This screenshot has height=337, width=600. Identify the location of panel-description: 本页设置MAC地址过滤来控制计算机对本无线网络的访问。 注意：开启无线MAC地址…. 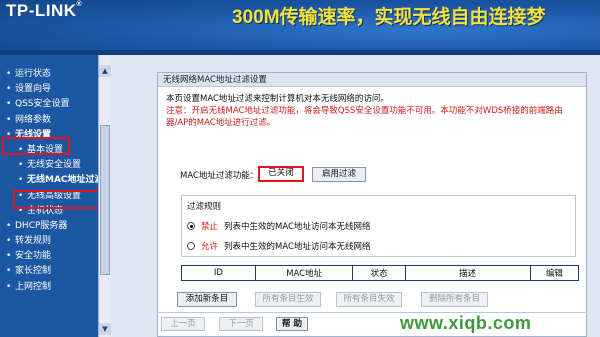
(373, 111).